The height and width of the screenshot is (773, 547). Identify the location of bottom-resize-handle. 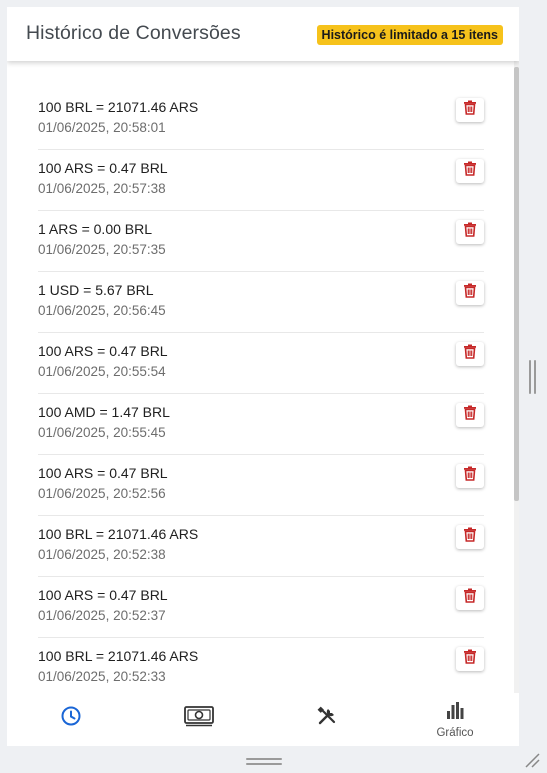
(264, 762).